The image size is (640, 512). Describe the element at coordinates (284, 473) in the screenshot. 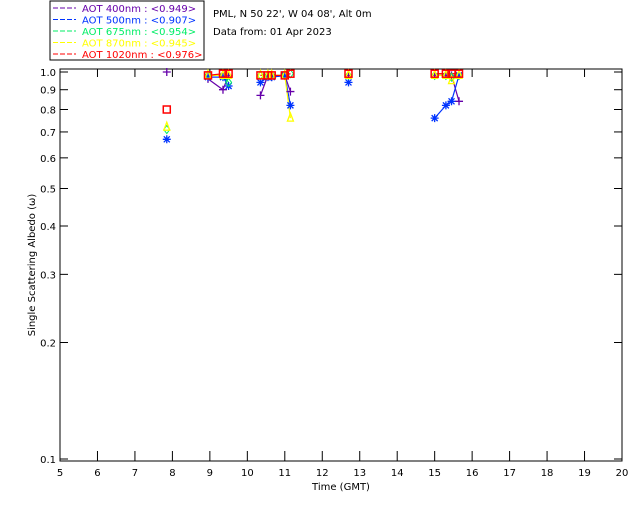

I see `x-tick-label: 11` at that location.